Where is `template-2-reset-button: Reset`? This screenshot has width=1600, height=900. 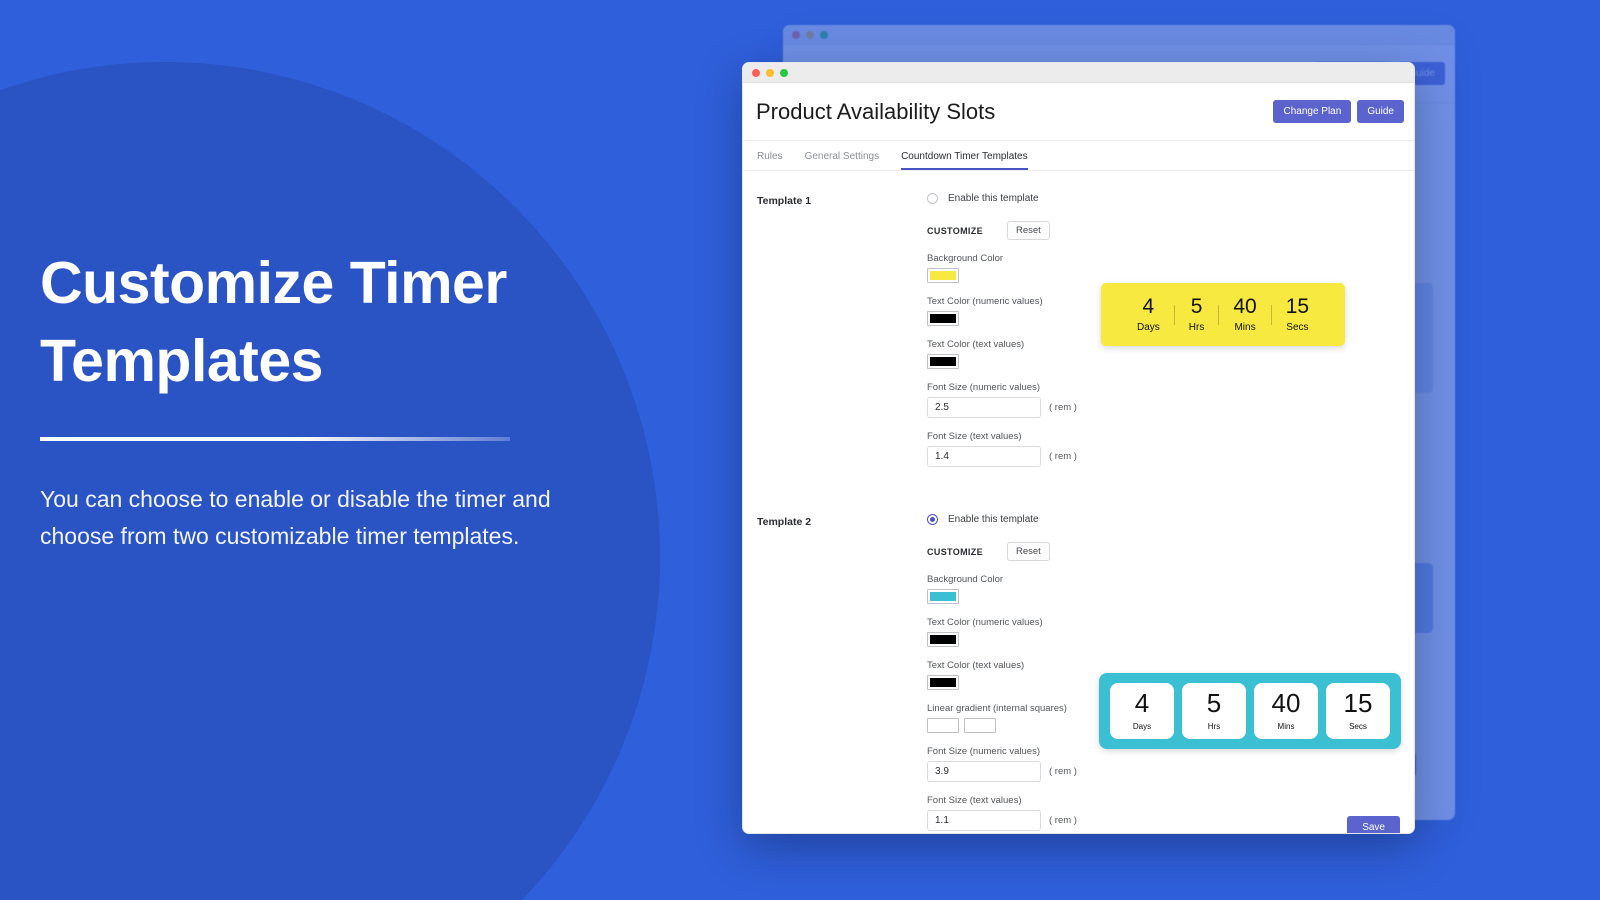
template-2-reset-button: Reset is located at coordinates (1028, 551).